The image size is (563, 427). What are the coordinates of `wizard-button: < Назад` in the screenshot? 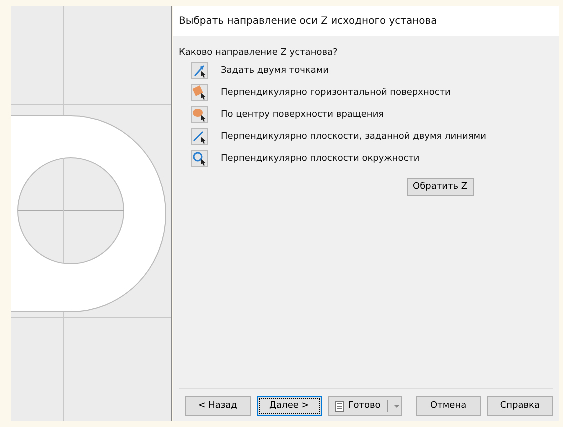 It's located at (218, 406).